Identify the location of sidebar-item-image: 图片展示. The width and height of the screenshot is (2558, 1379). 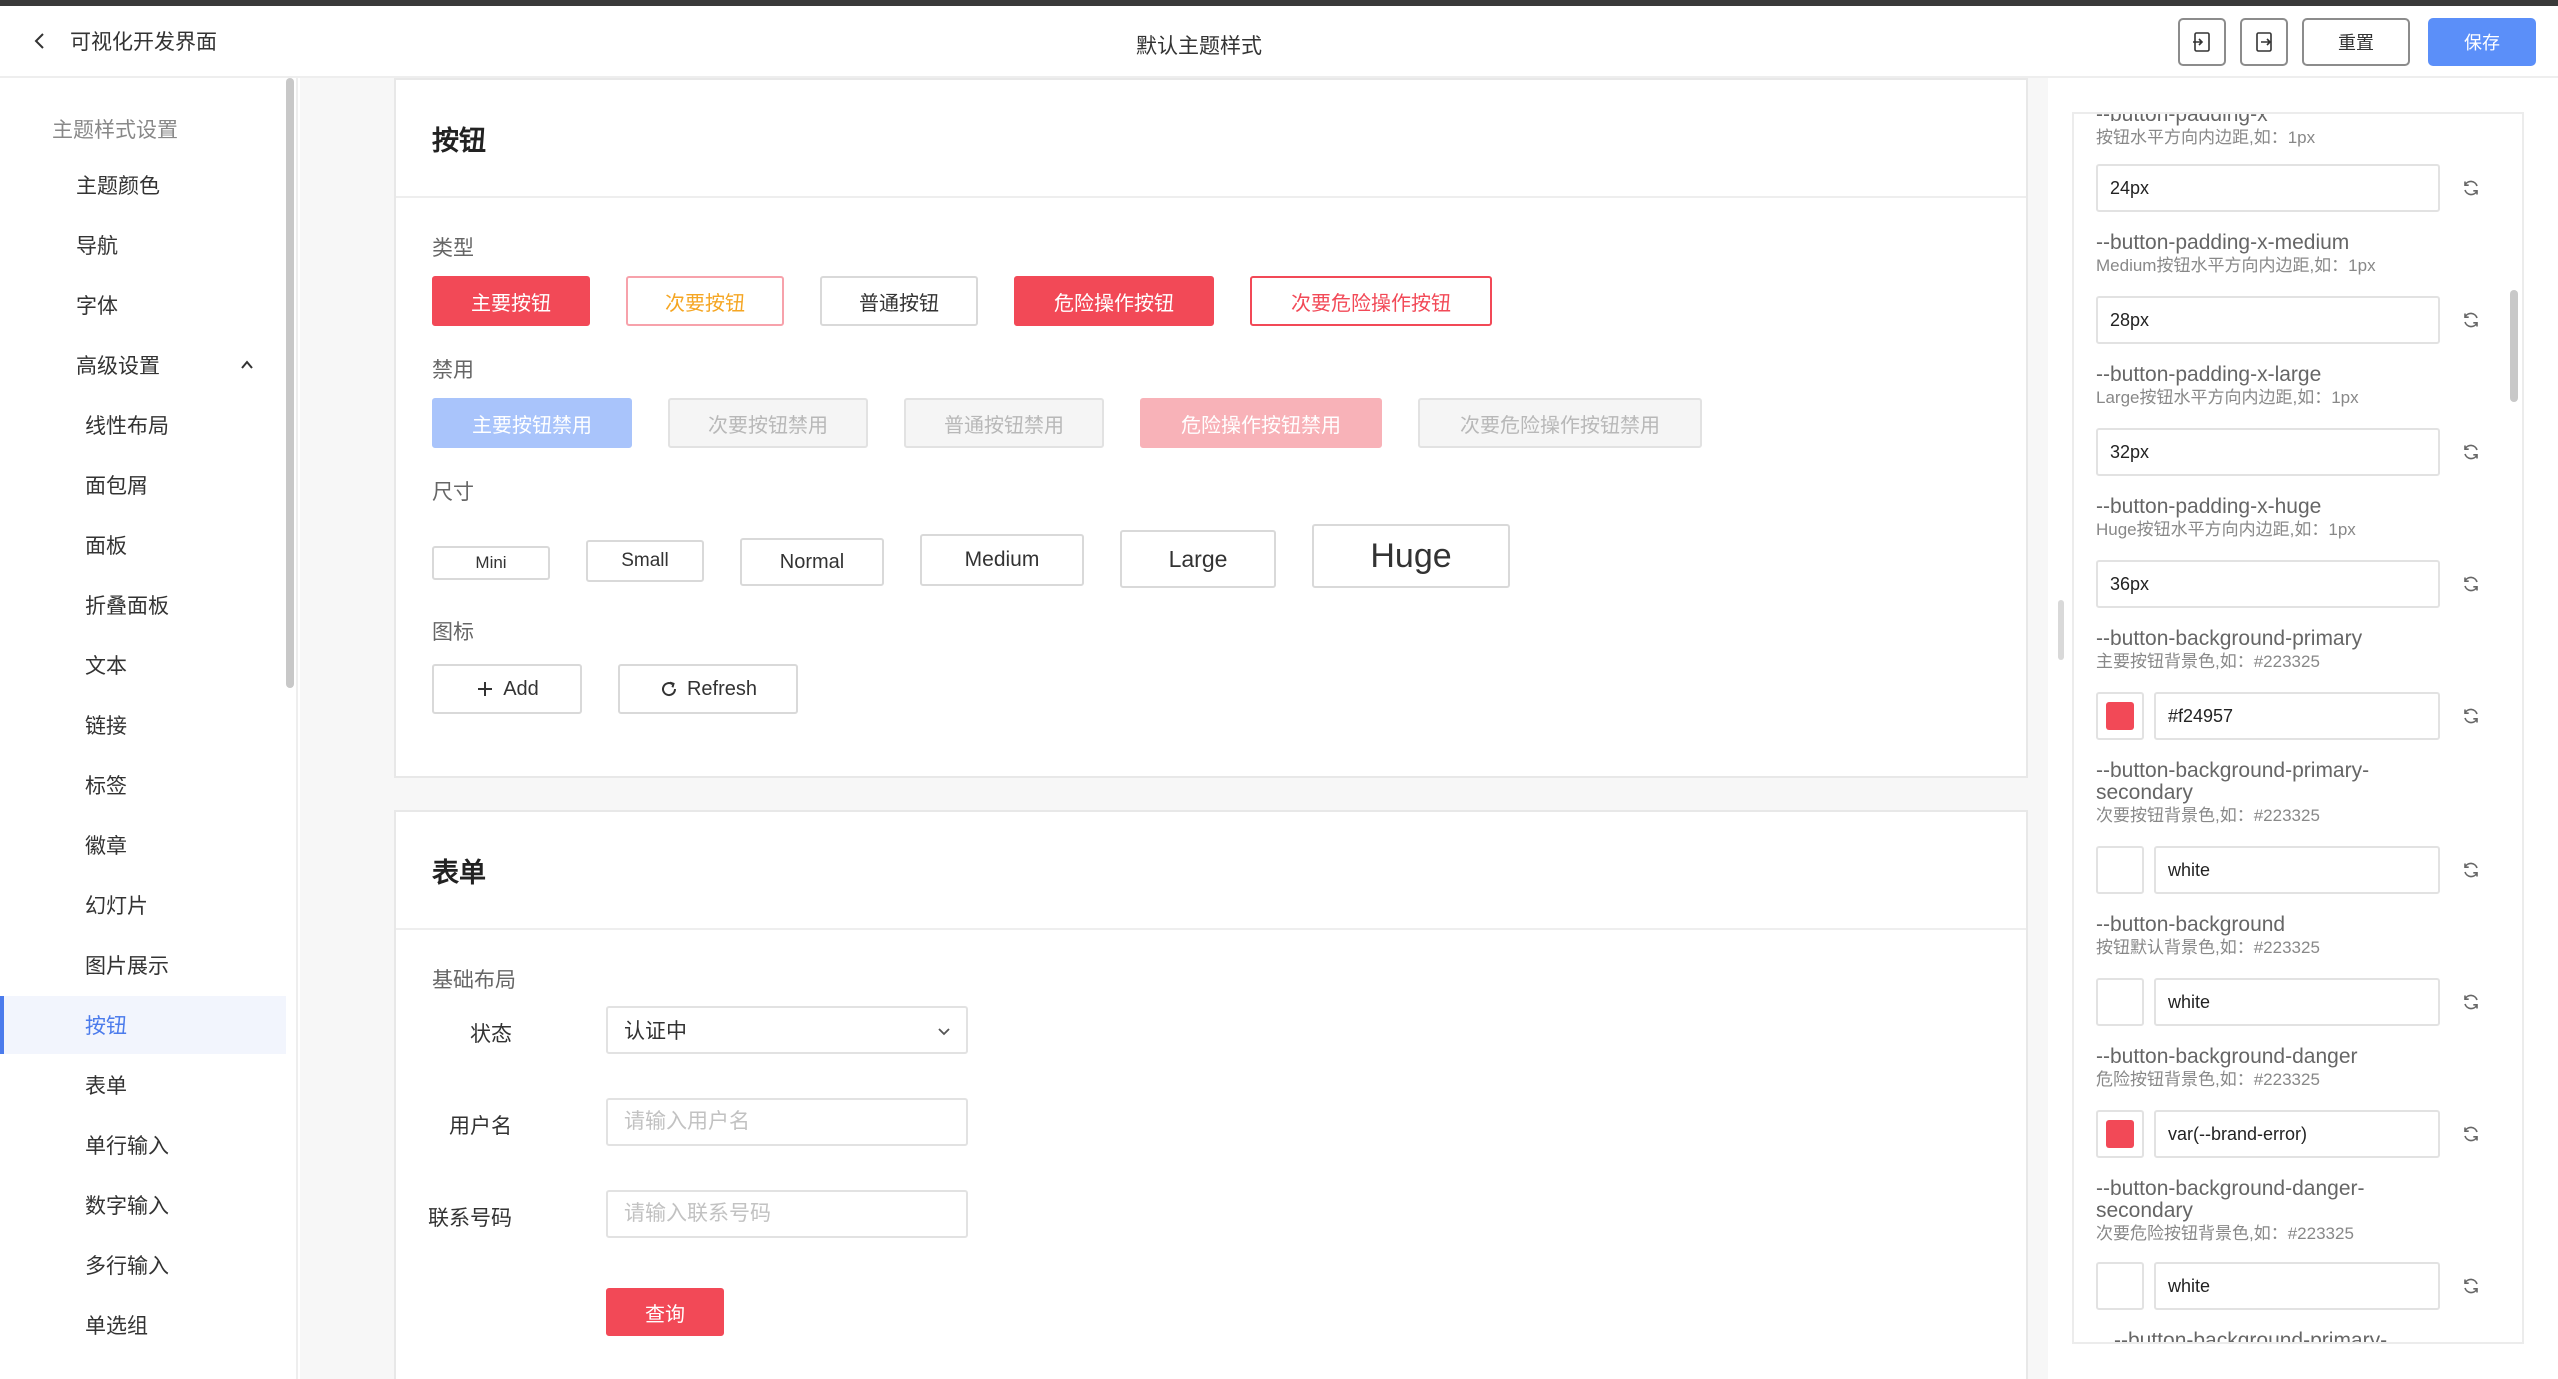
(143, 965).